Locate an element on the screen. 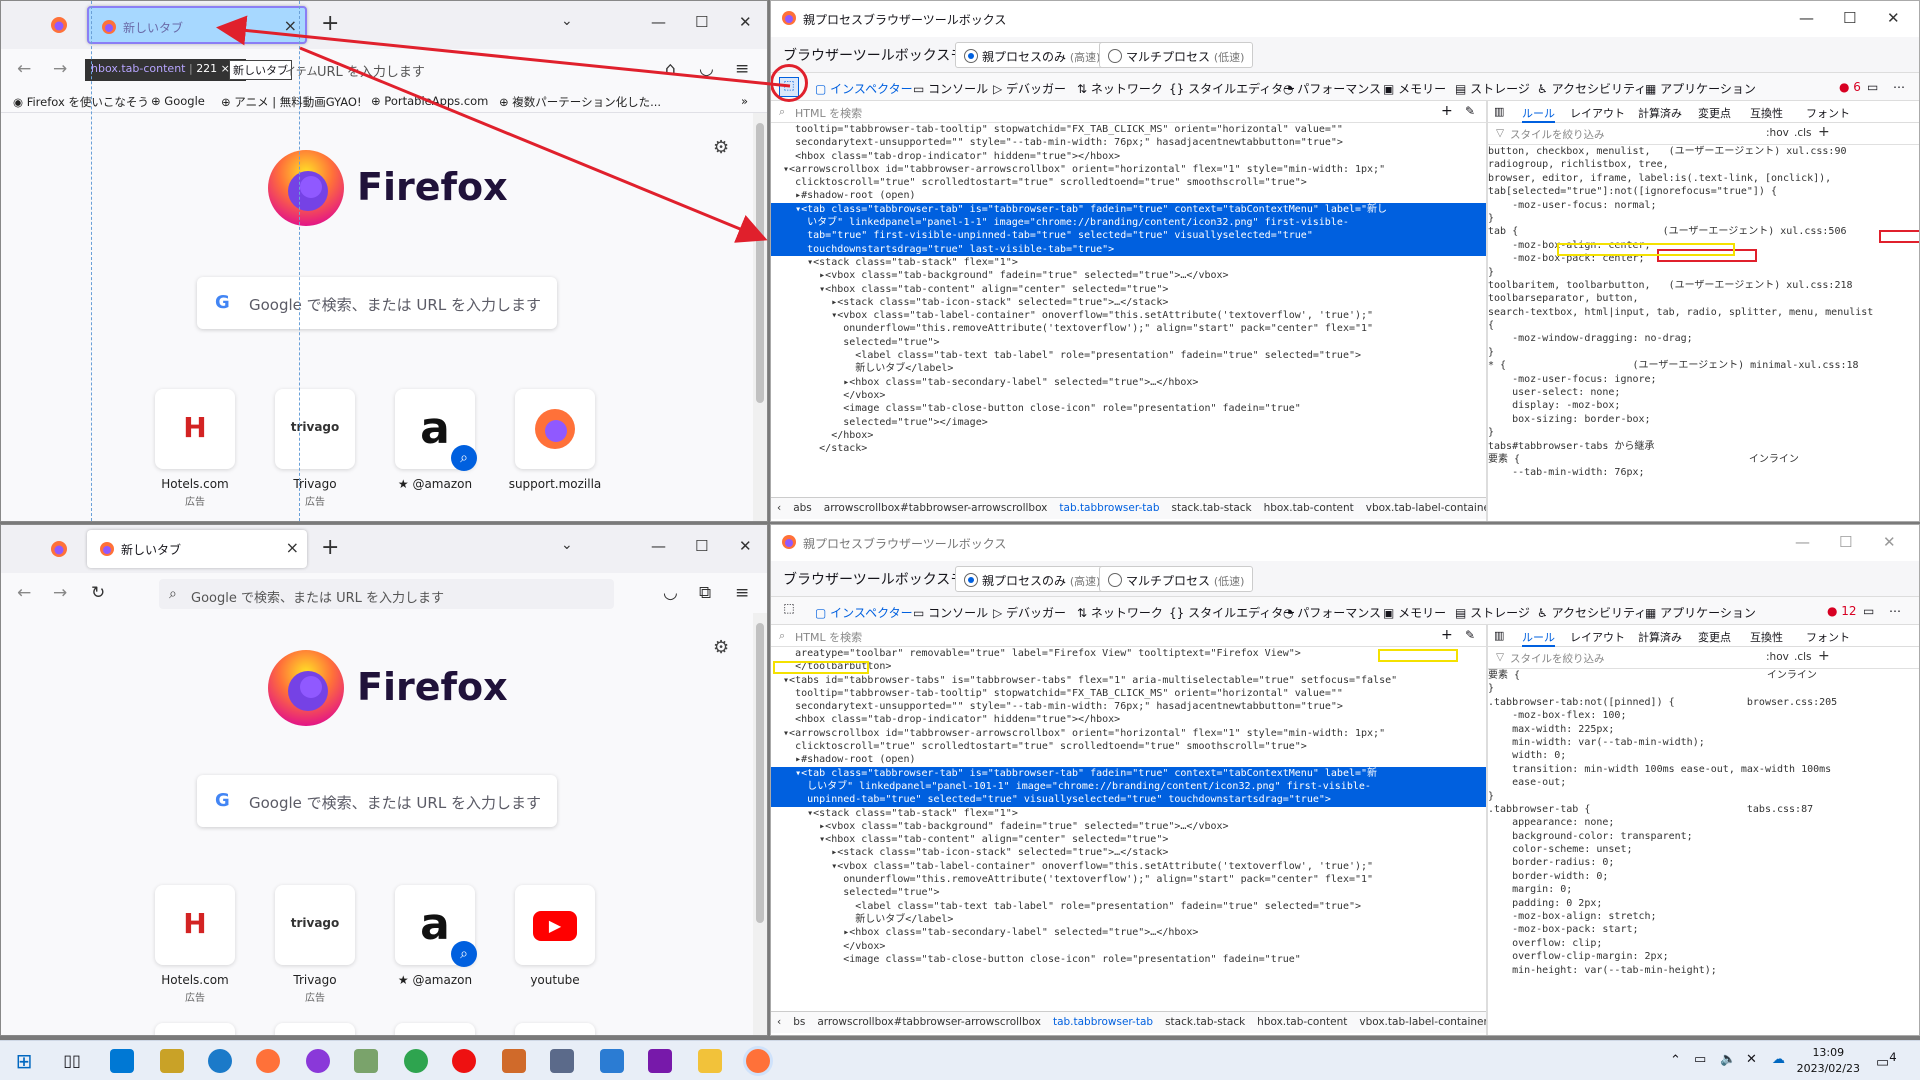  bookmark-item: ⊕ PortableApps.com is located at coordinates (429, 101).